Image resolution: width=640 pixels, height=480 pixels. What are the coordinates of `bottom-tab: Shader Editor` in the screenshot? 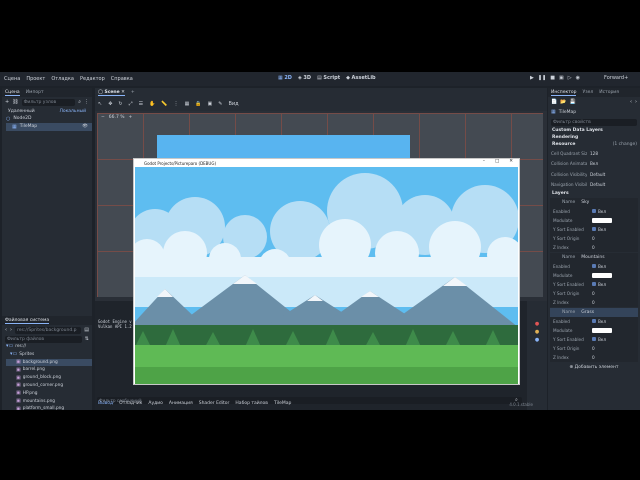 It's located at (214, 403).